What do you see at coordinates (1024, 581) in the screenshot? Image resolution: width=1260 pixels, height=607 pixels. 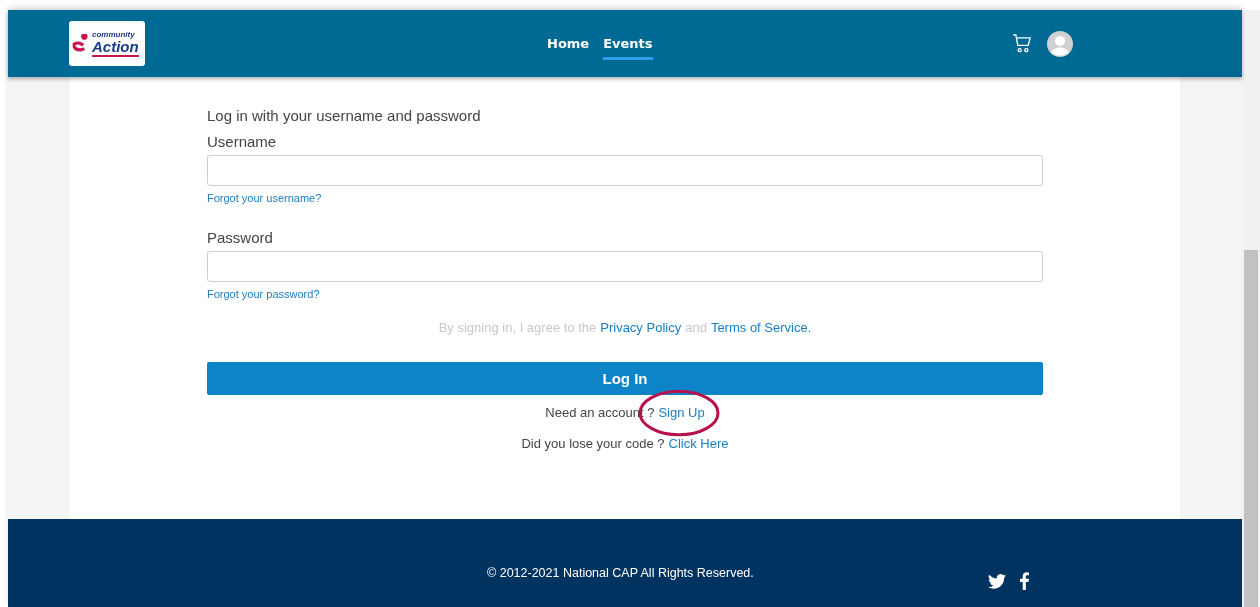 I see `facebook-icon` at bounding box center [1024, 581].